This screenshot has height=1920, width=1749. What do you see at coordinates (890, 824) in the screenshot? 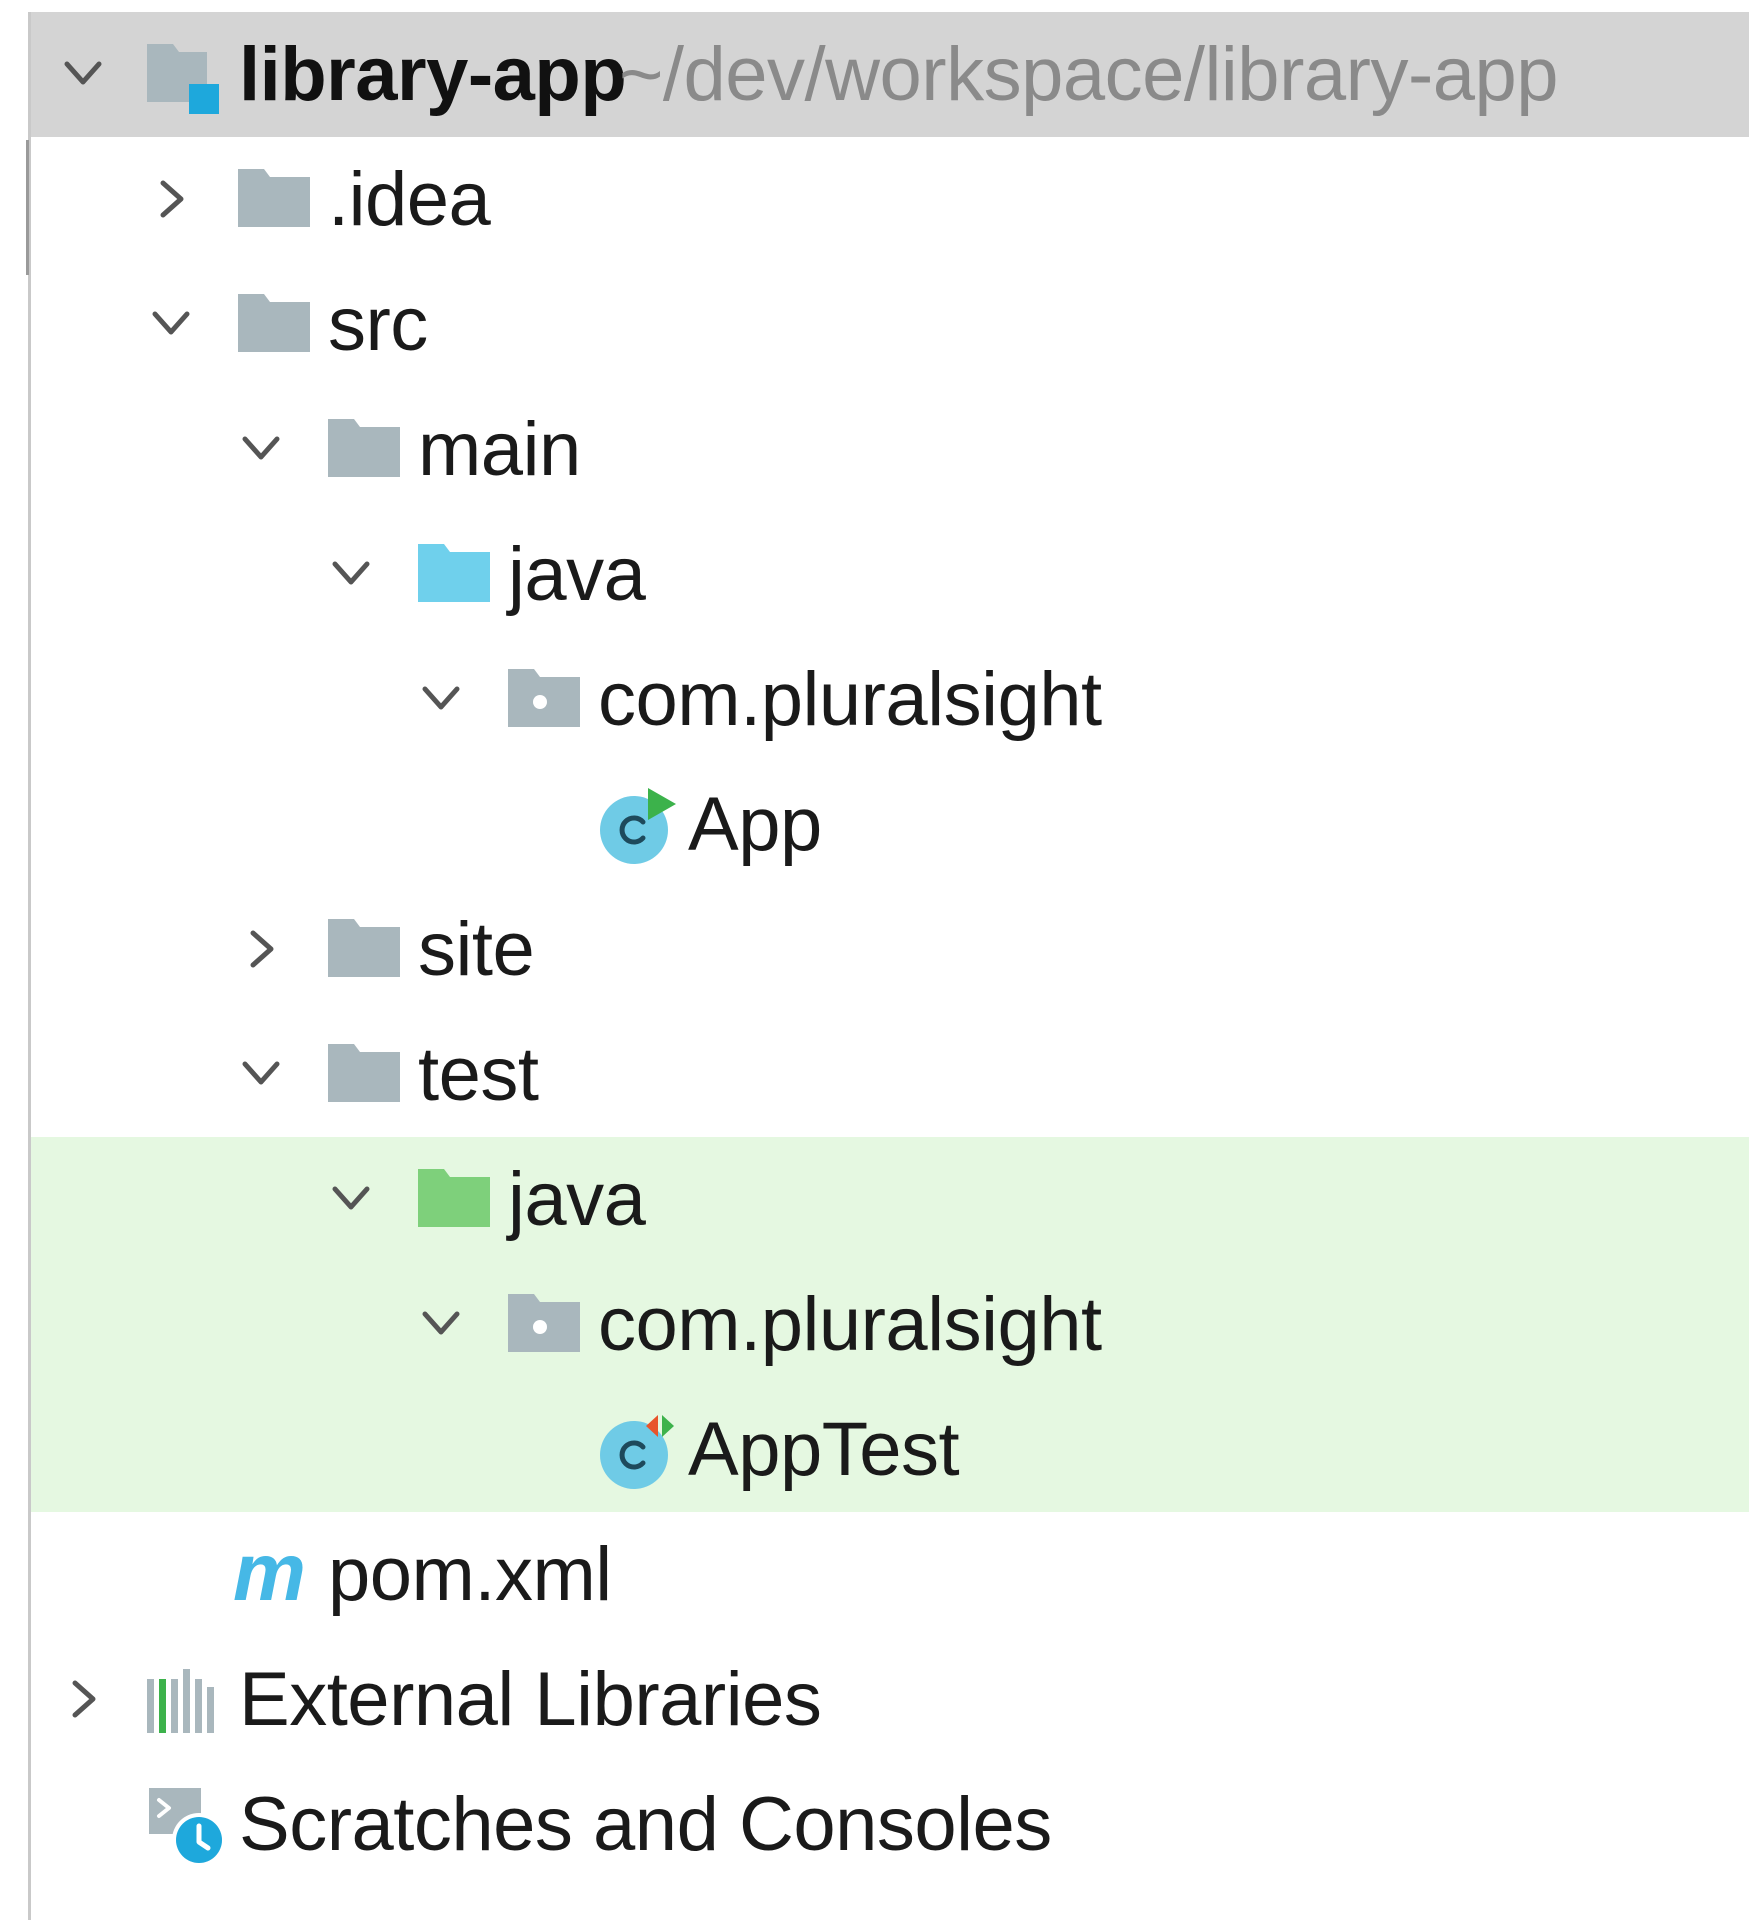
I see `tree-row-app: App` at bounding box center [890, 824].